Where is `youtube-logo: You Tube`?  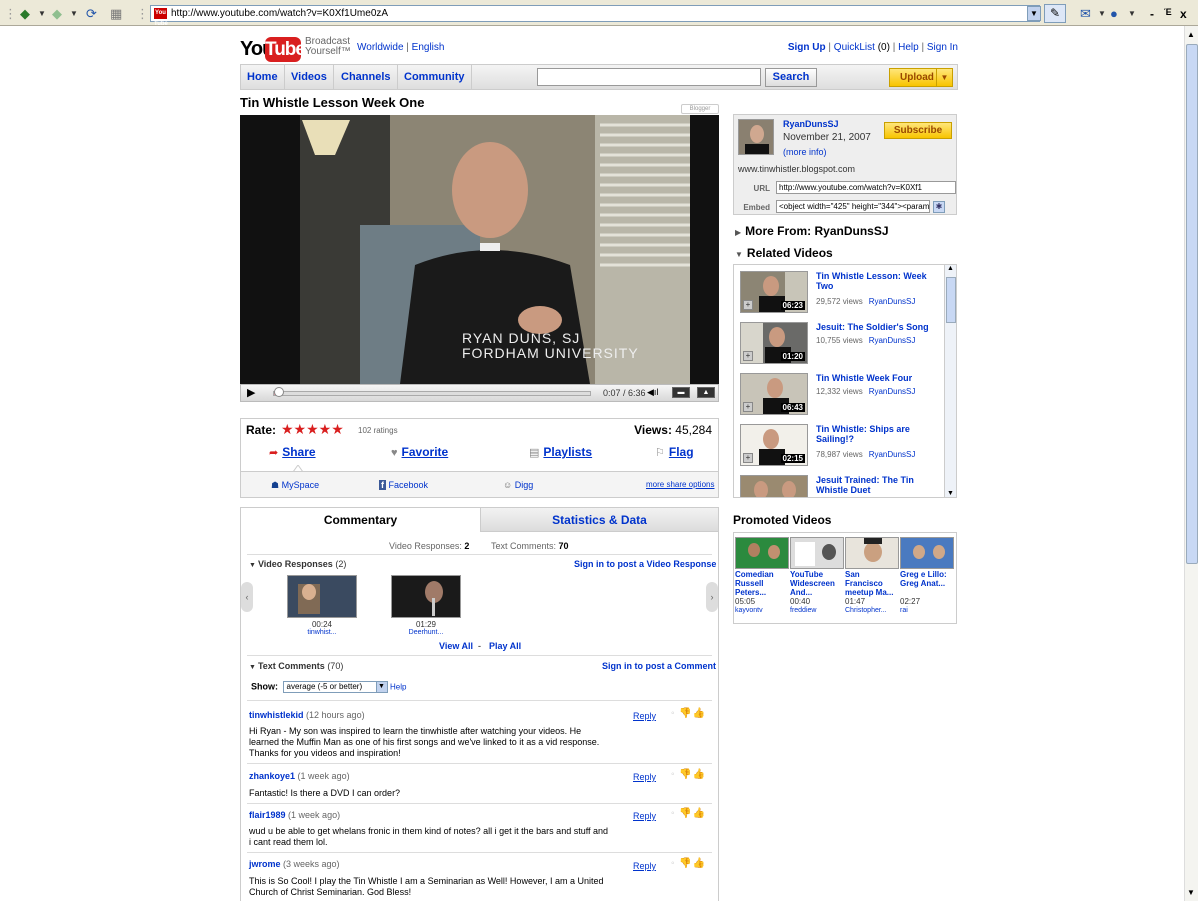 youtube-logo: You Tube is located at coordinates (273, 49).